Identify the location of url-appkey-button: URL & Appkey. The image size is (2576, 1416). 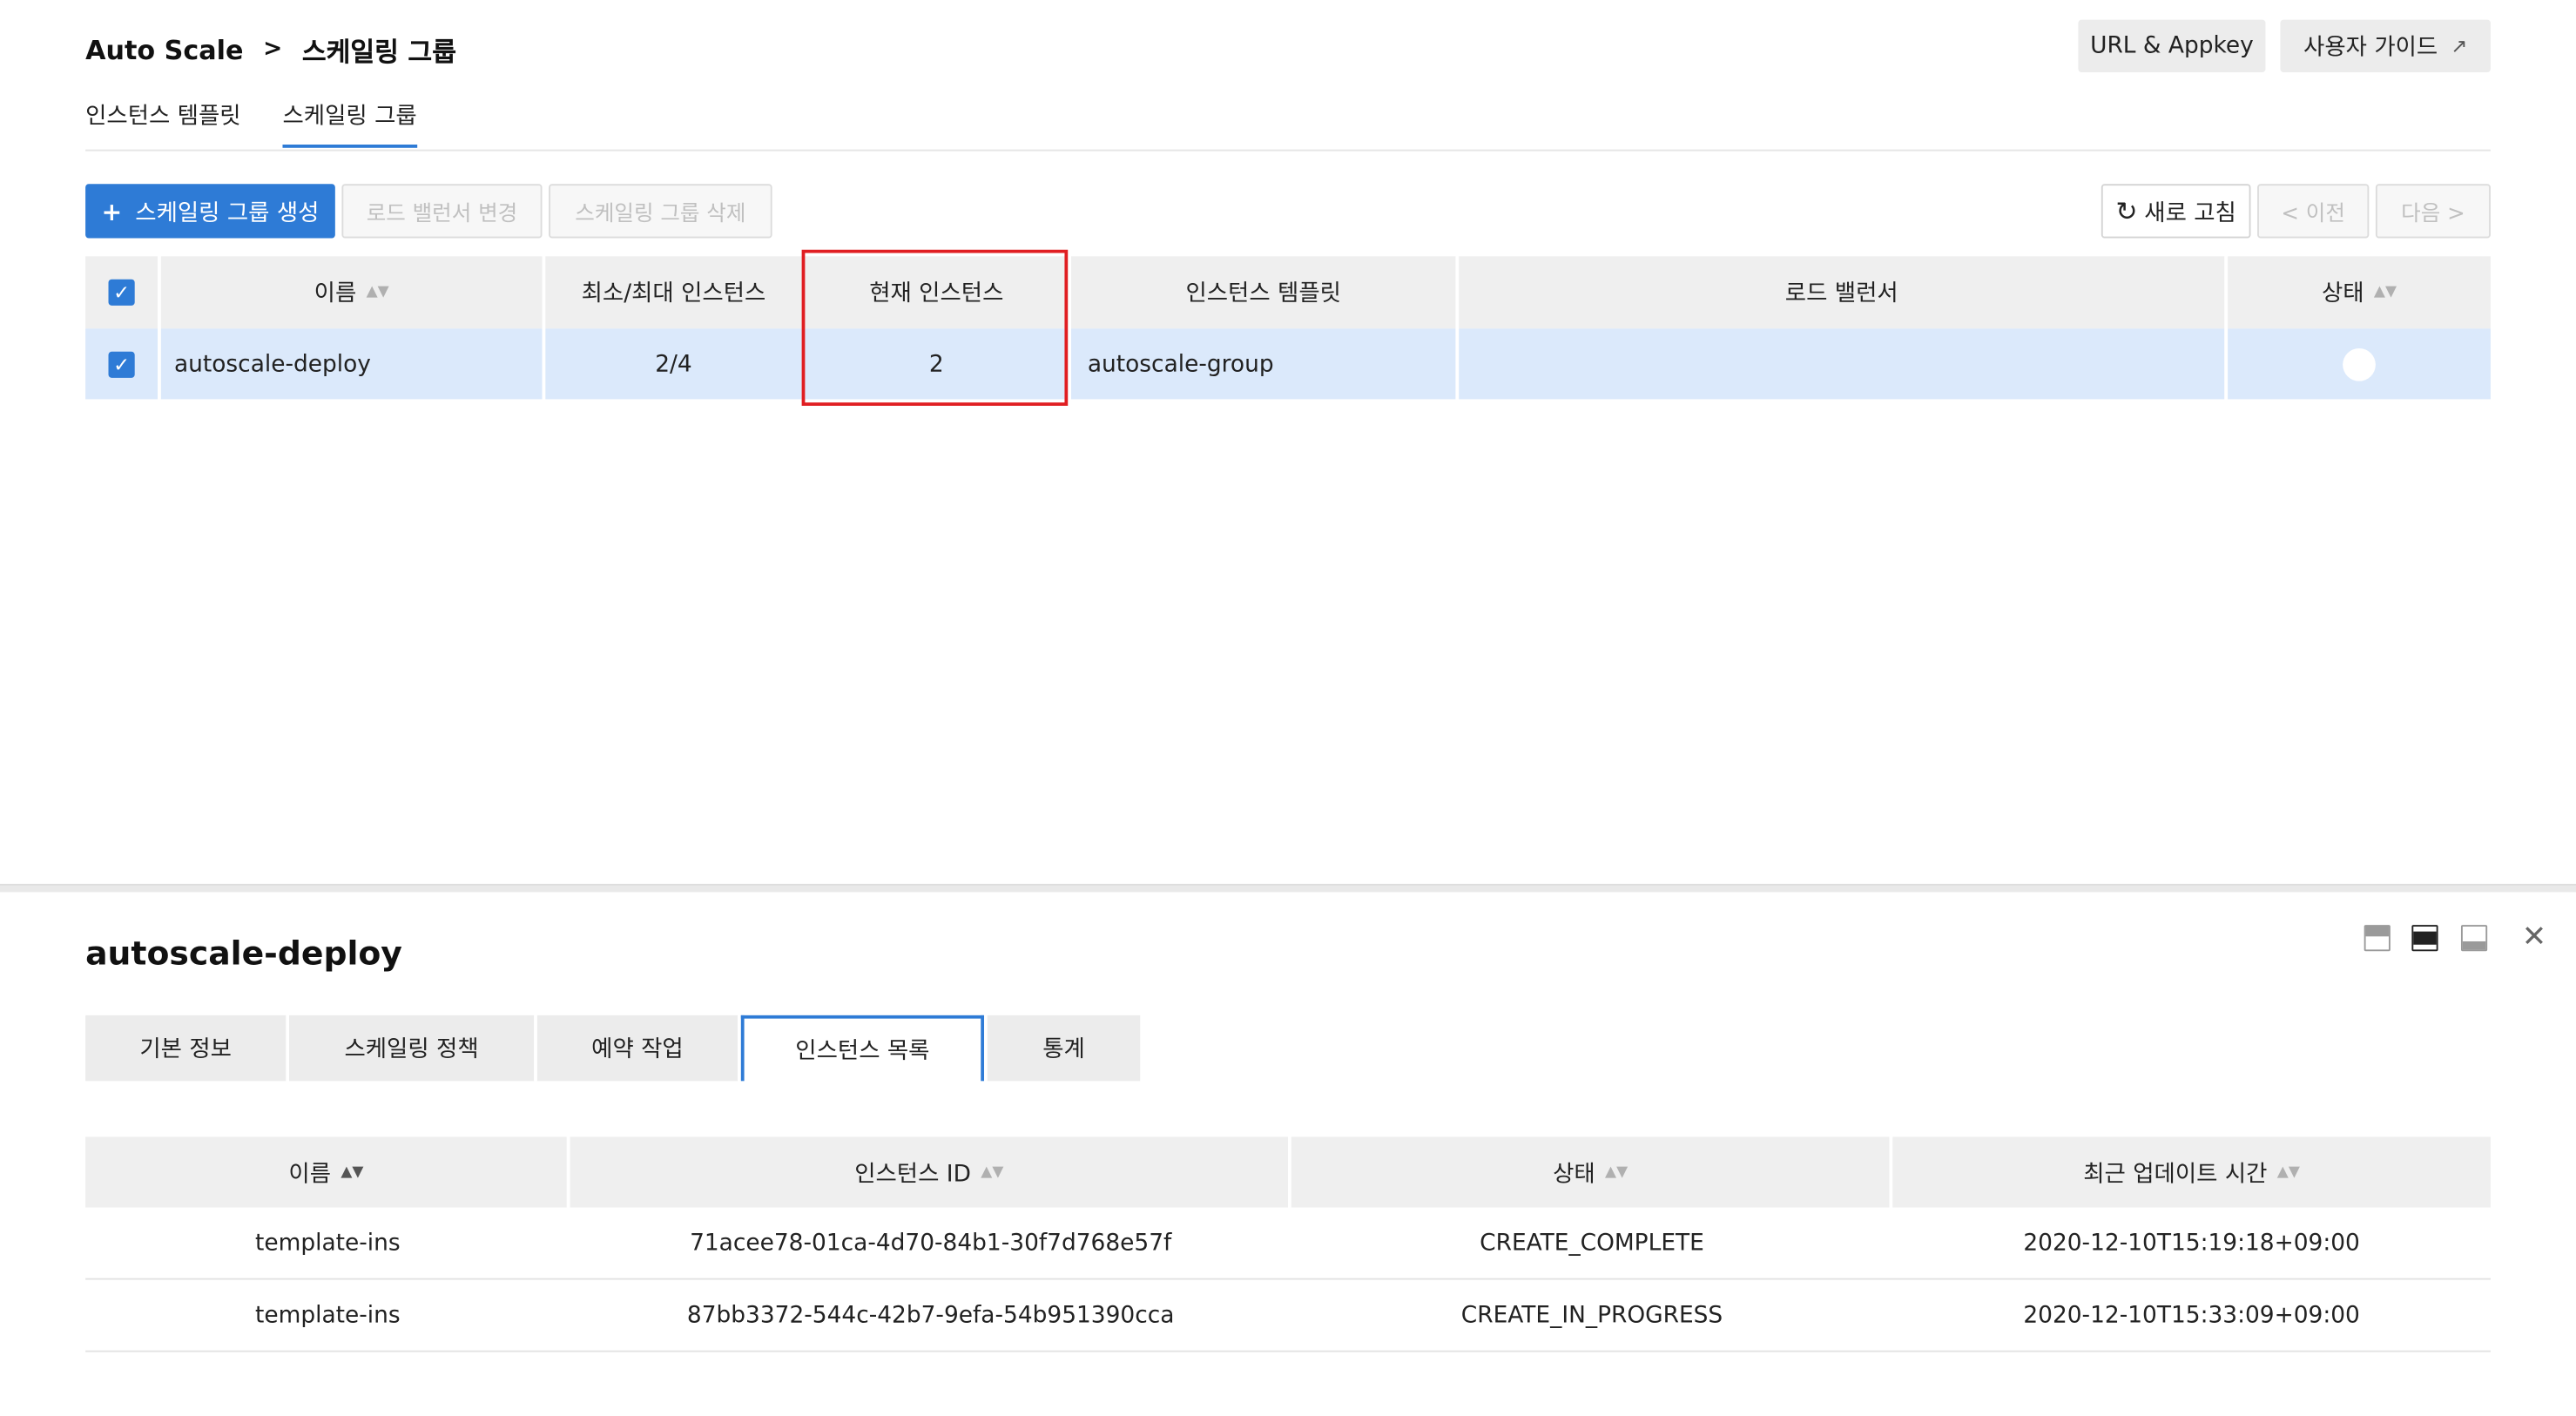
(2172, 46).